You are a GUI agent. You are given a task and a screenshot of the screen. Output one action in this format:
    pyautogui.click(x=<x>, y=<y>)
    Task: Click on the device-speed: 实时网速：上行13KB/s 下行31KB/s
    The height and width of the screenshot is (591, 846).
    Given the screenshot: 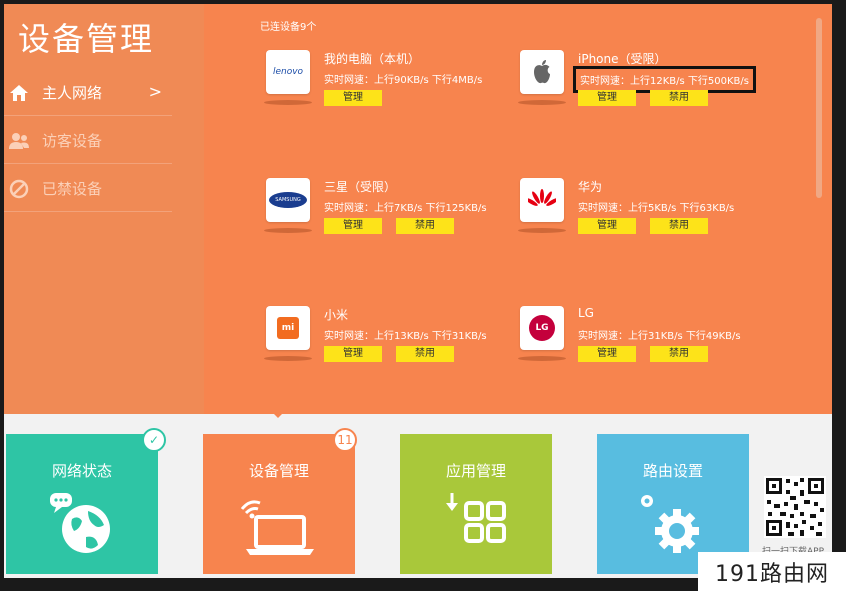 What is the action you would take?
    pyautogui.click(x=405, y=336)
    